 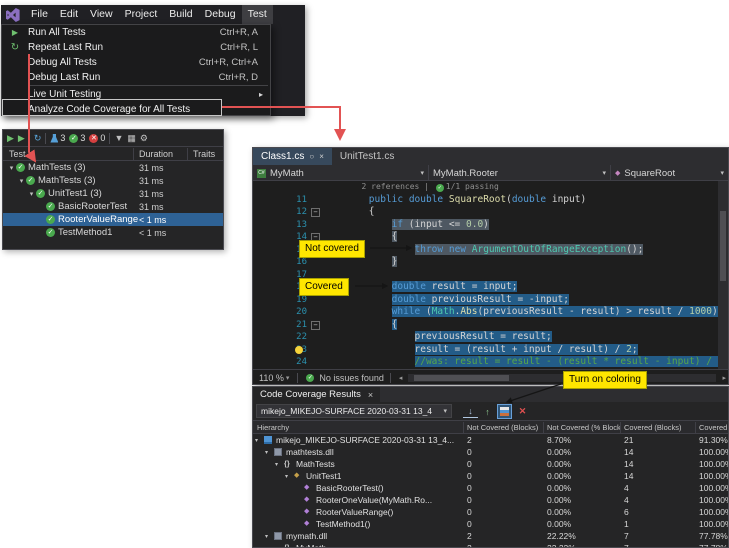 What do you see at coordinates (490, 544) in the screenshot?
I see `coverage-row-mymath: ▾{}MyMath222.22%777.78%` at bounding box center [490, 544].